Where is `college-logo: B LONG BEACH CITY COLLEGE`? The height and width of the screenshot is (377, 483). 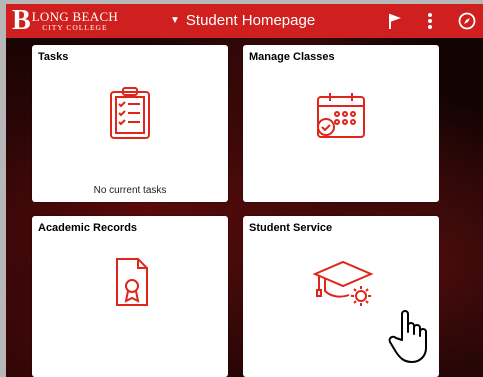
college-logo: B LONG BEACH CITY COLLEGE is located at coordinates (65, 20).